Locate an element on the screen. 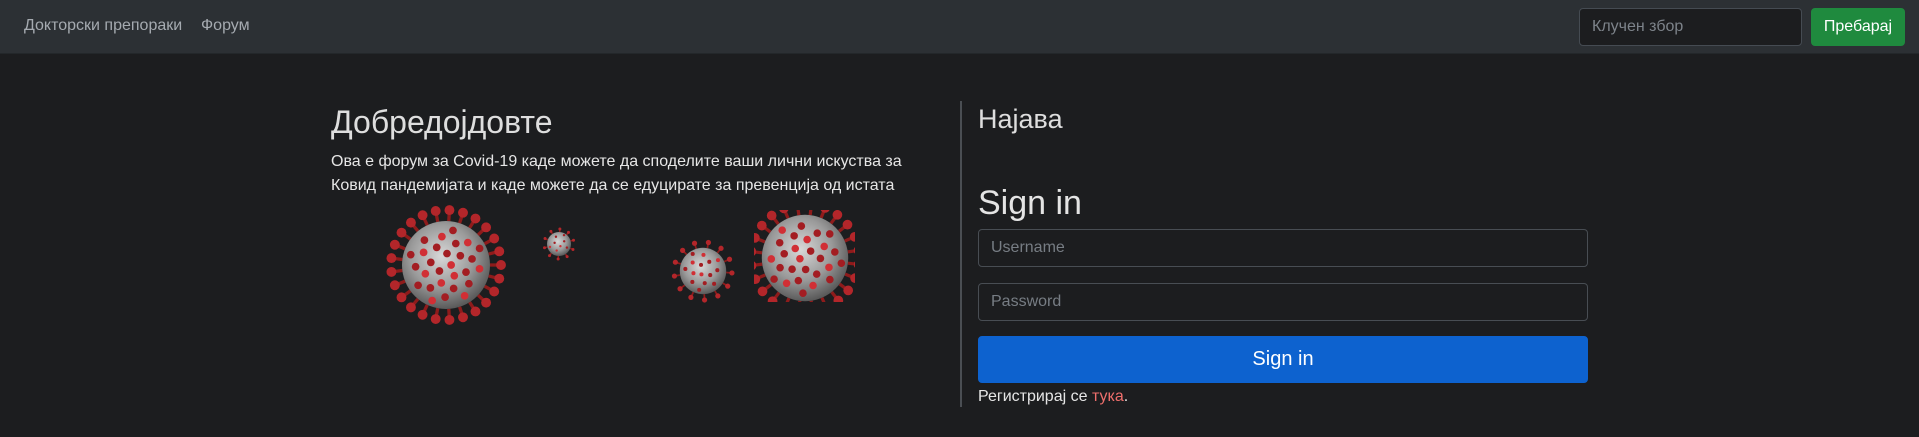  signin-title: Sign in is located at coordinates (1030, 203).